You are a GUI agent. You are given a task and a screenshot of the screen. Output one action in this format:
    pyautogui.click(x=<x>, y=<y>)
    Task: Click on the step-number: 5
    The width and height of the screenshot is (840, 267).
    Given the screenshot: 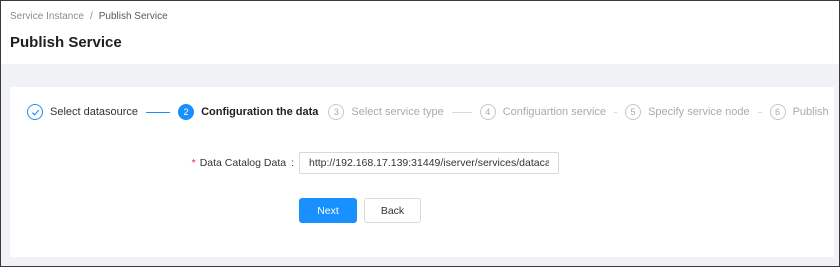 What is the action you would take?
    pyautogui.click(x=633, y=112)
    